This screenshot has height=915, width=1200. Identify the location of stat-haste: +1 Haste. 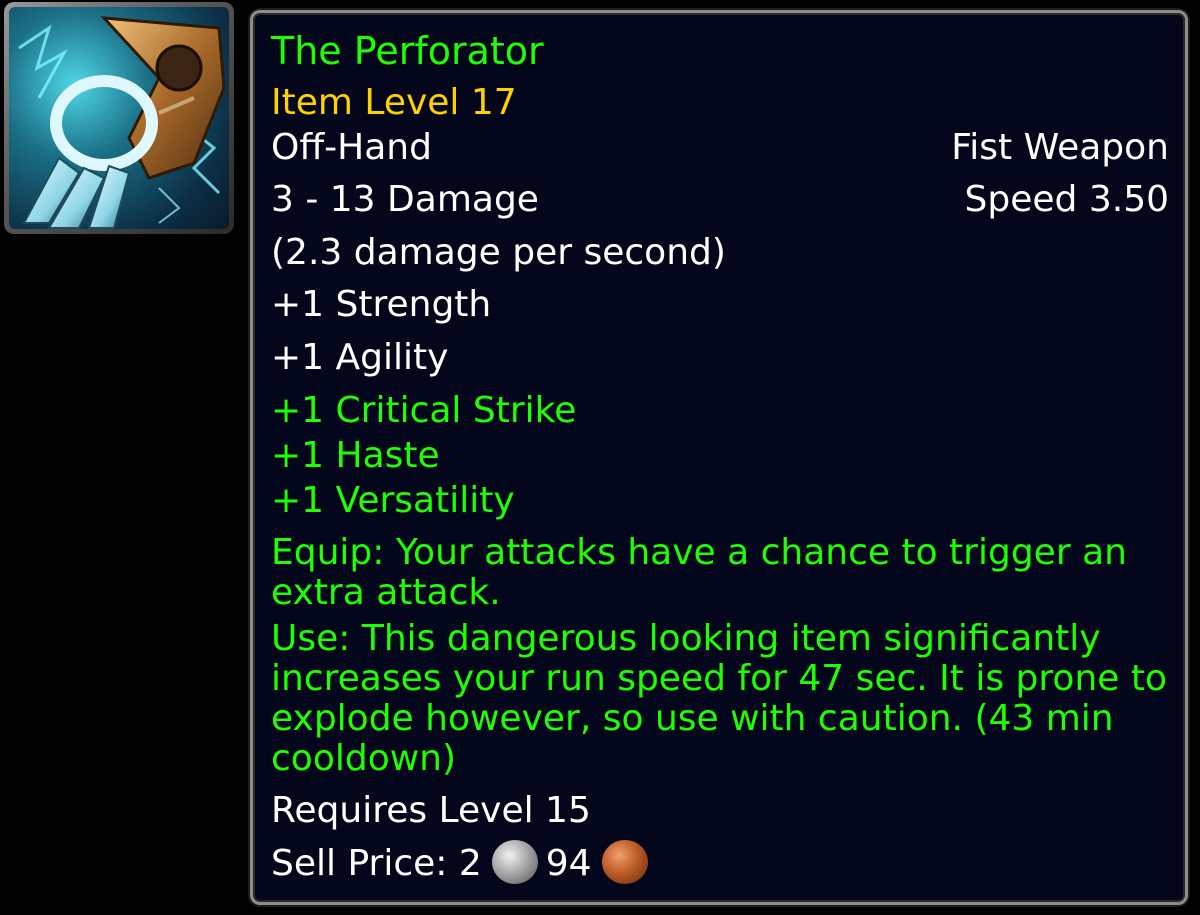
(355, 455).